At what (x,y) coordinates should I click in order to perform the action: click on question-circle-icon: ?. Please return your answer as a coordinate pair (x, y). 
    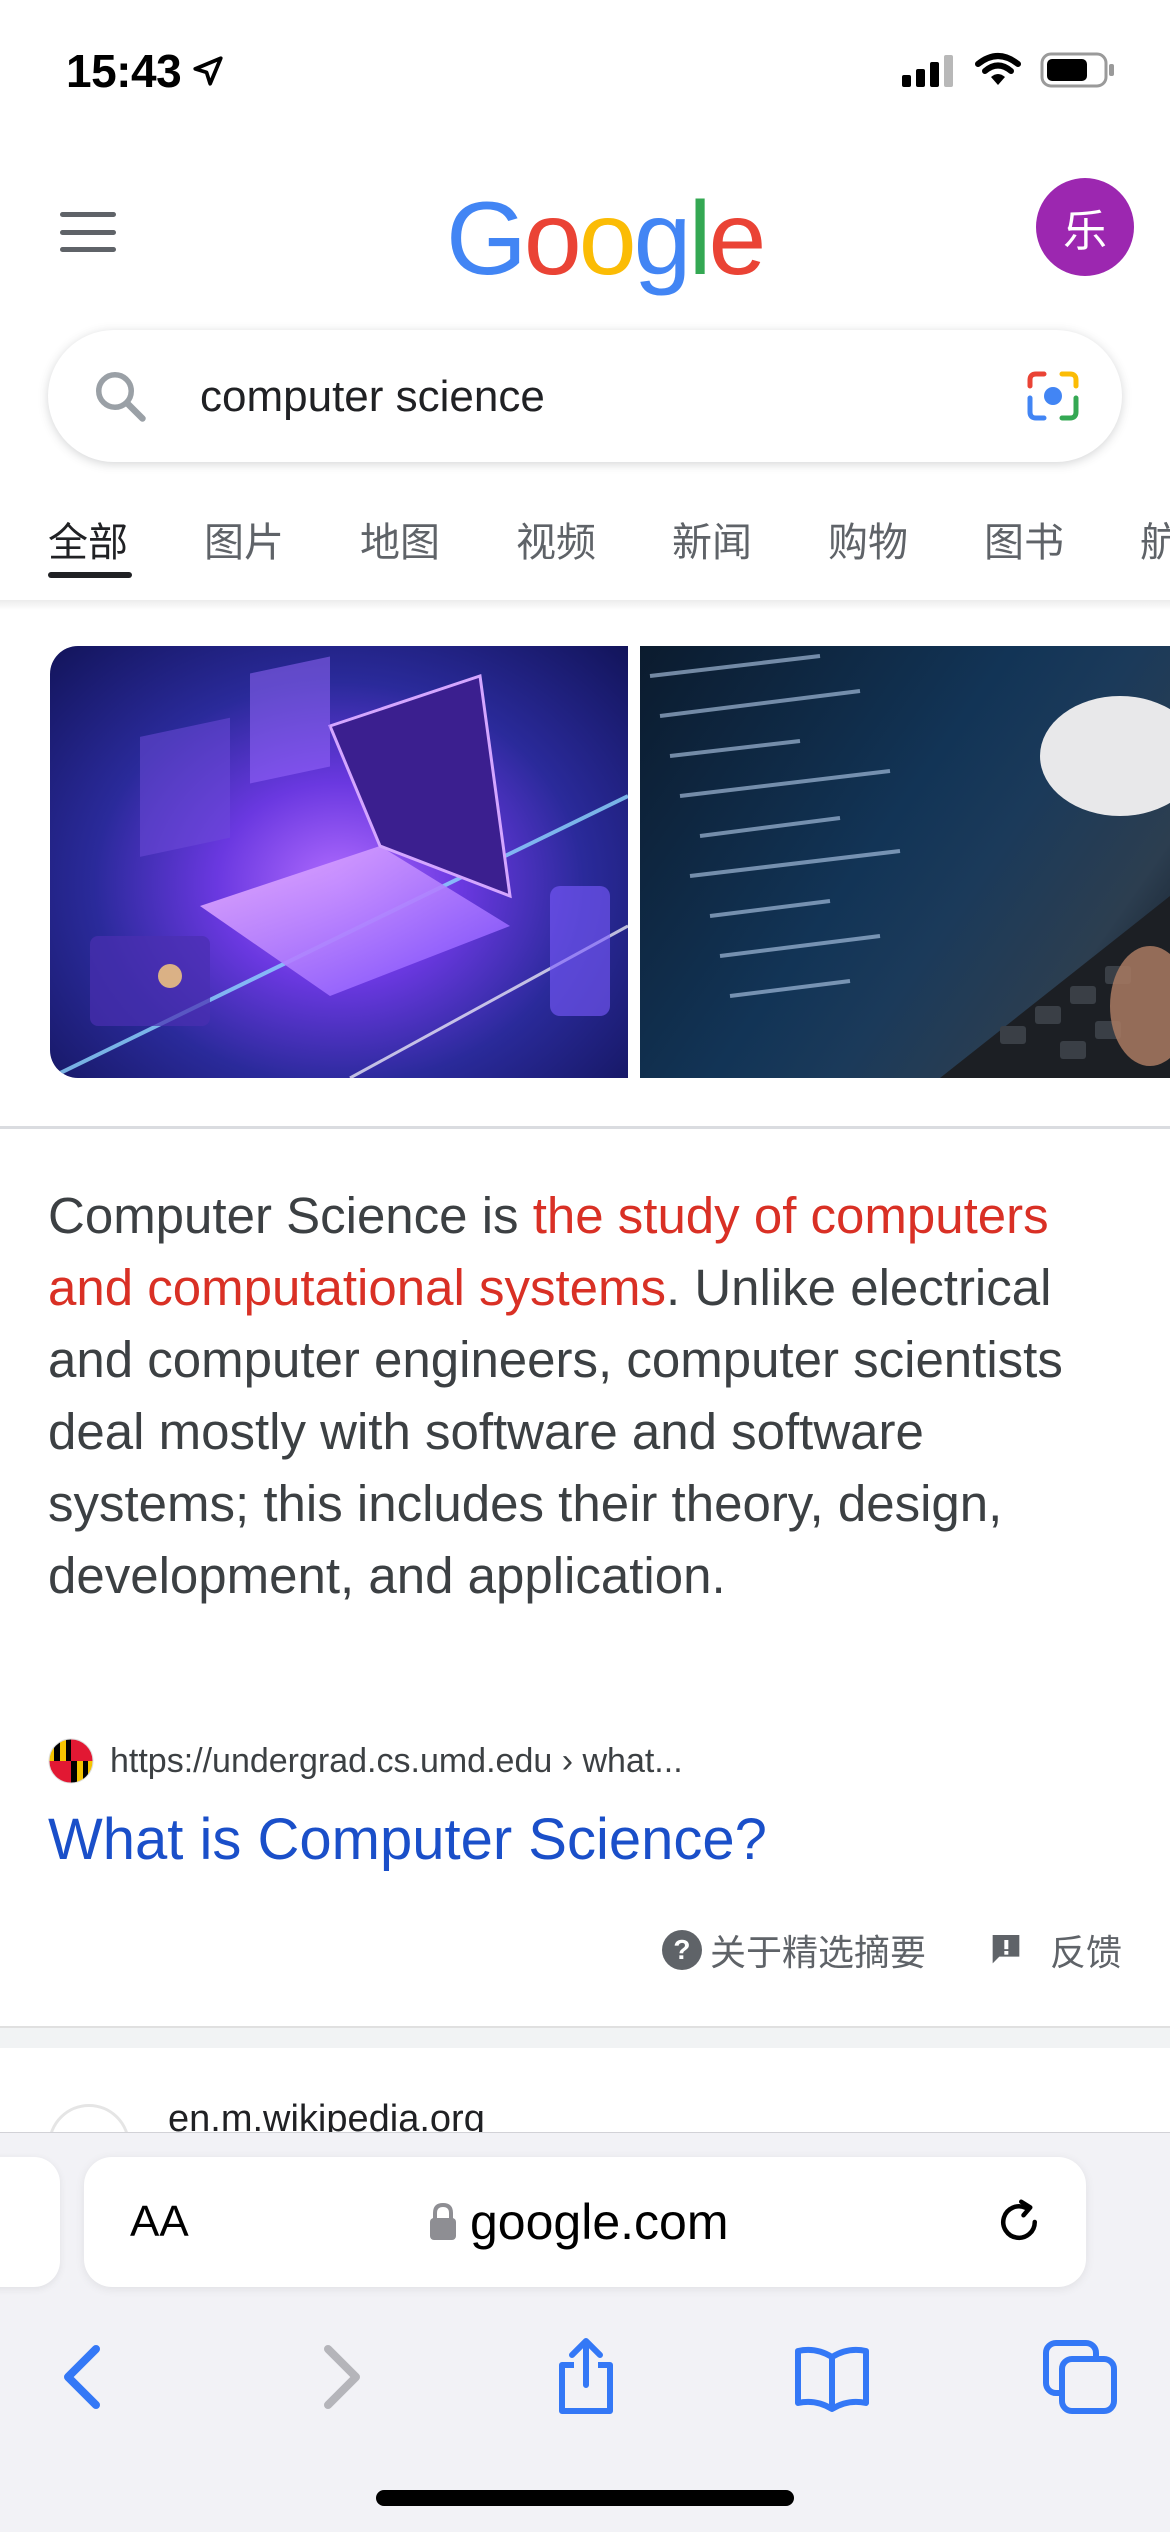
    Looking at the image, I should click on (681, 1950).